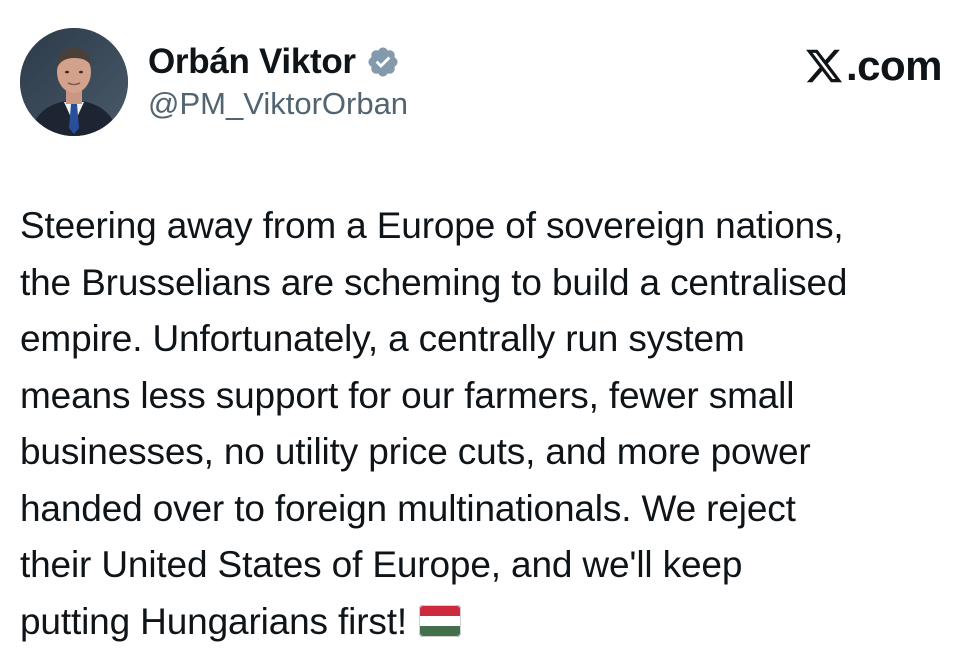 The height and width of the screenshot is (653, 960). What do you see at coordinates (252, 62) in the screenshot?
I see `display-name: Orbán Viktor` at bounding box center [252, 62].